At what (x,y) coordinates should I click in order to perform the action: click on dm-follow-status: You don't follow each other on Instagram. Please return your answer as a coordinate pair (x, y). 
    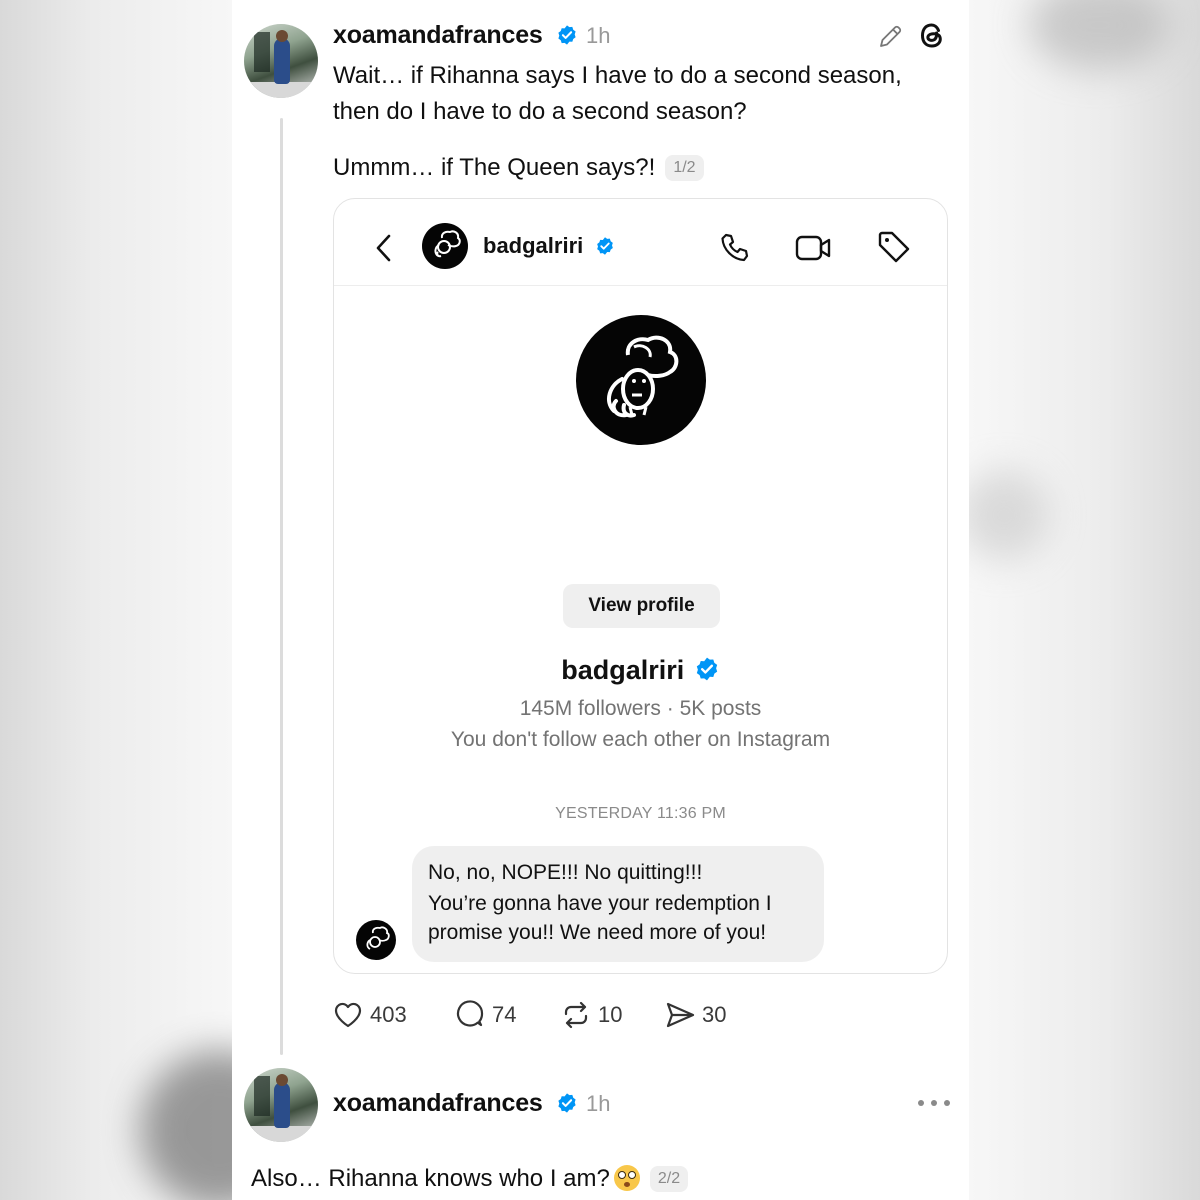
    Looking at the image, I should click on (640, 739).